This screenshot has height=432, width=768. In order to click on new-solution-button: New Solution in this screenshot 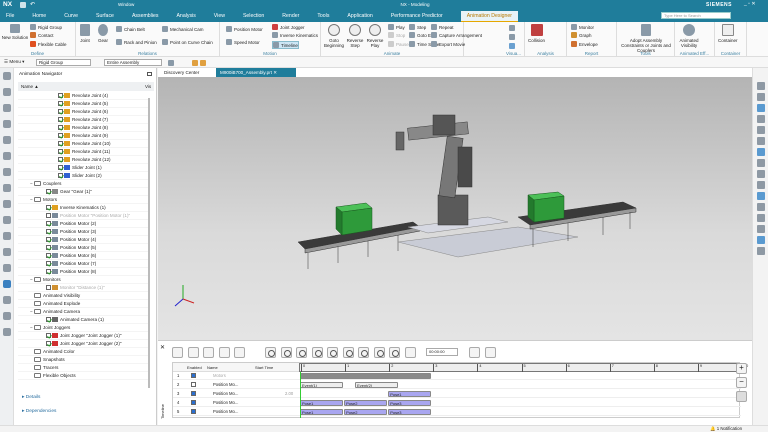, I will do `click(15, 32)`.